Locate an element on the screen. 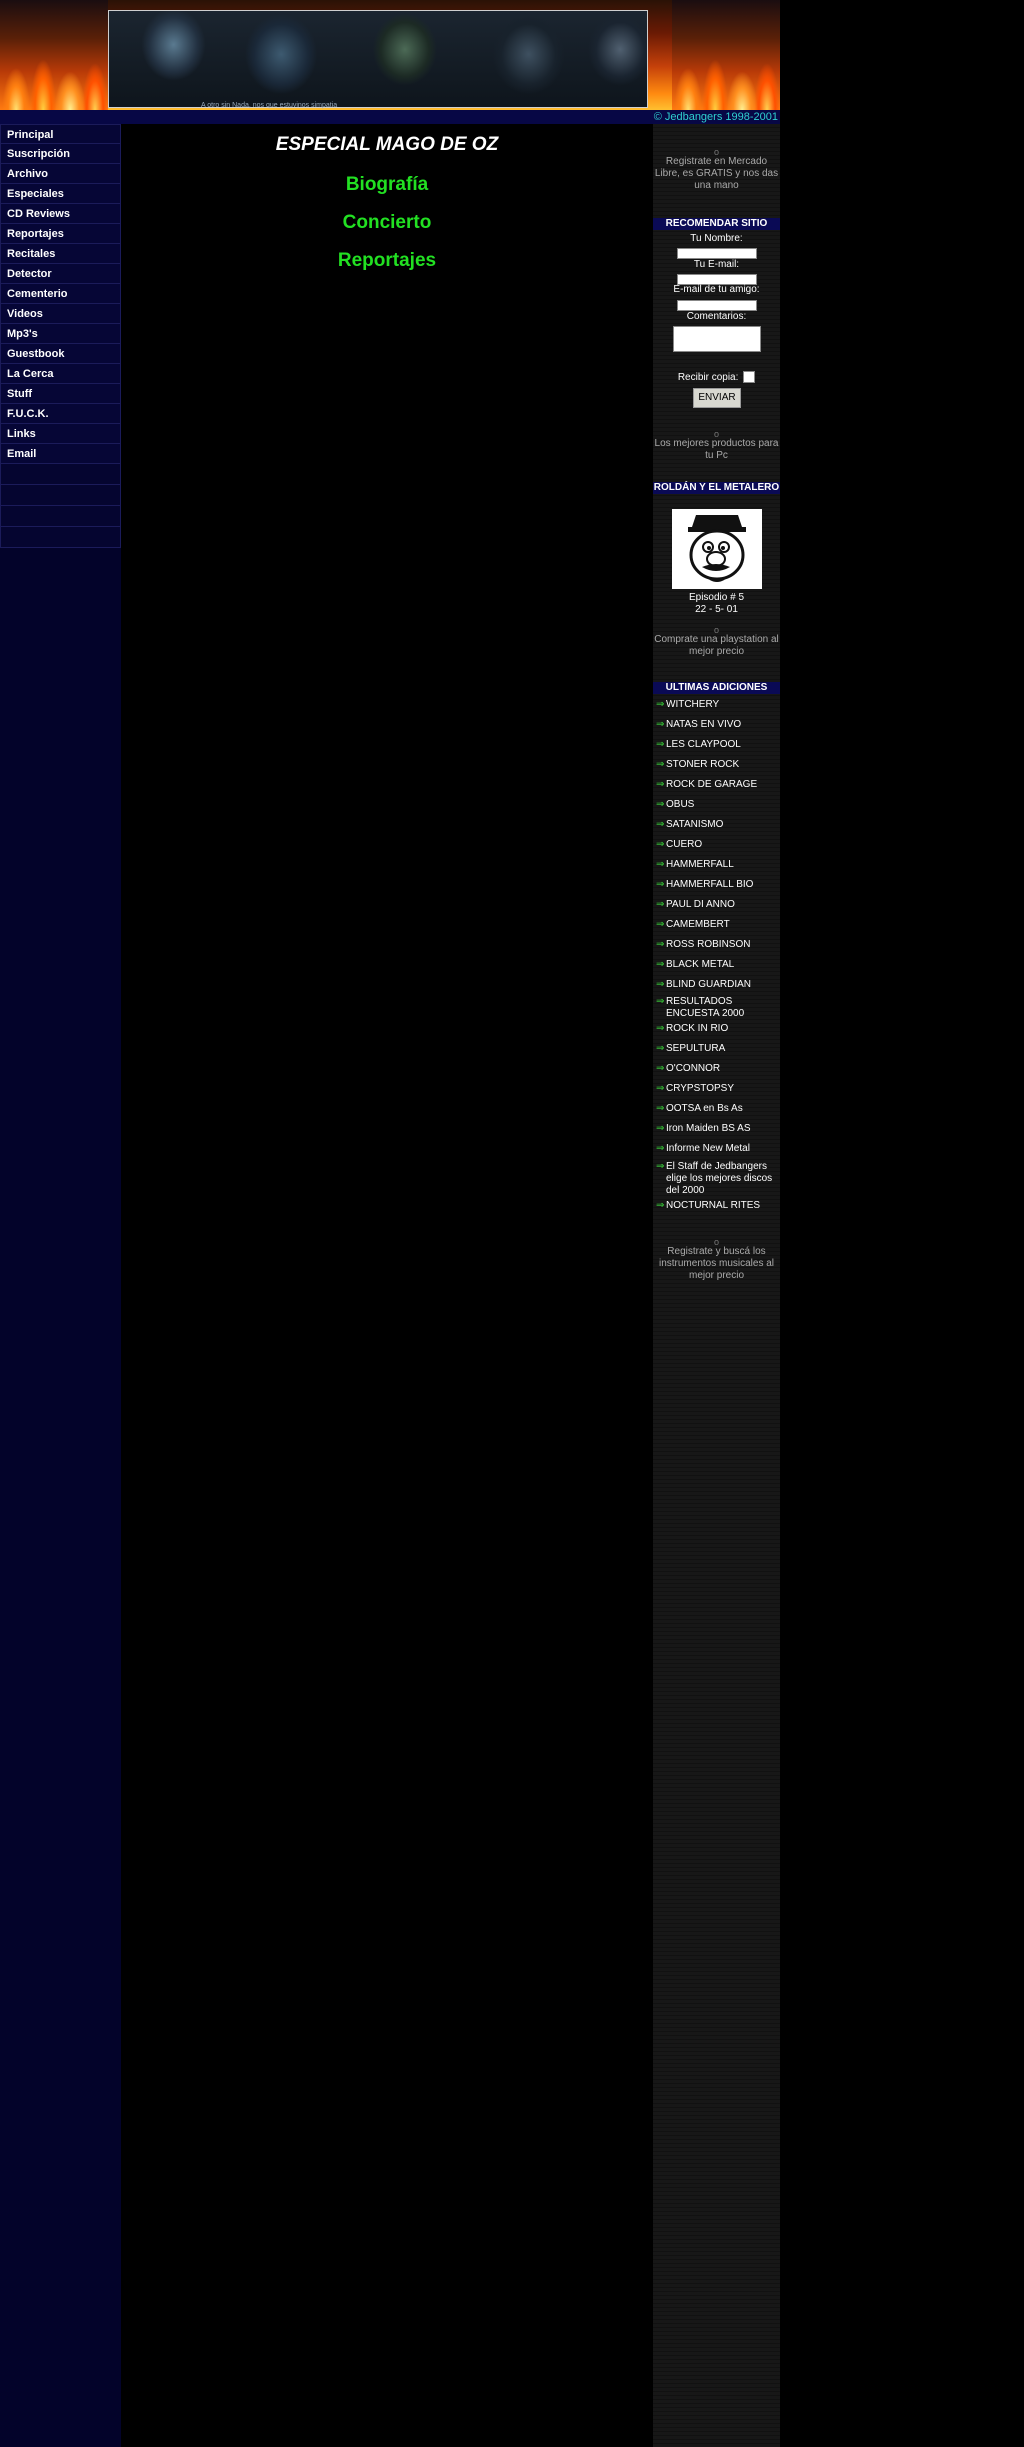 Image resolution: width=1024 pixels, height=2447 pixels. nav-item-guestbook: Guestbook is located at coordinates (60, 354).